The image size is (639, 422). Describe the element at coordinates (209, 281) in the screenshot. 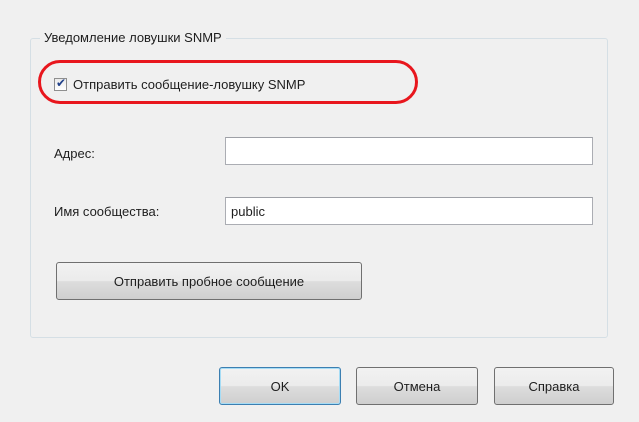

I see `send-test-message-button: Отправить пробное сообщение` at that location.